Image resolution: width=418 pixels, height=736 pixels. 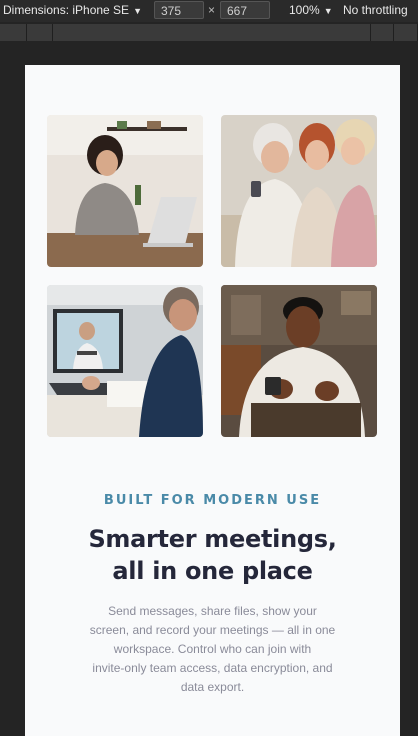 What do you see at coordinates (304, 10) in the screenshot?
I see `zoom-label: 100%` at bounding box center [304, 10].